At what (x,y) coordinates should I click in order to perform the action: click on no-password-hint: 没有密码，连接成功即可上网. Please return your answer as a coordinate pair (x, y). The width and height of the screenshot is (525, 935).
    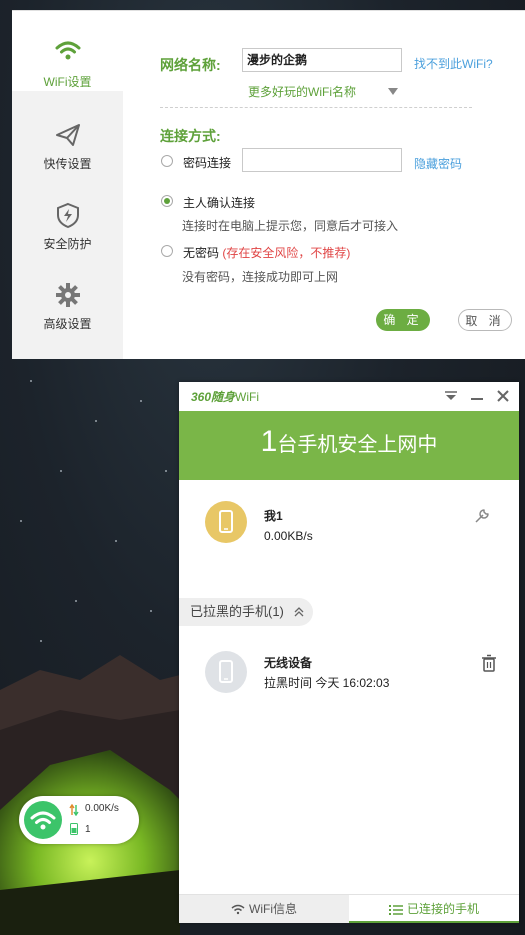
    Looking at the image, I should click on (260, 277).